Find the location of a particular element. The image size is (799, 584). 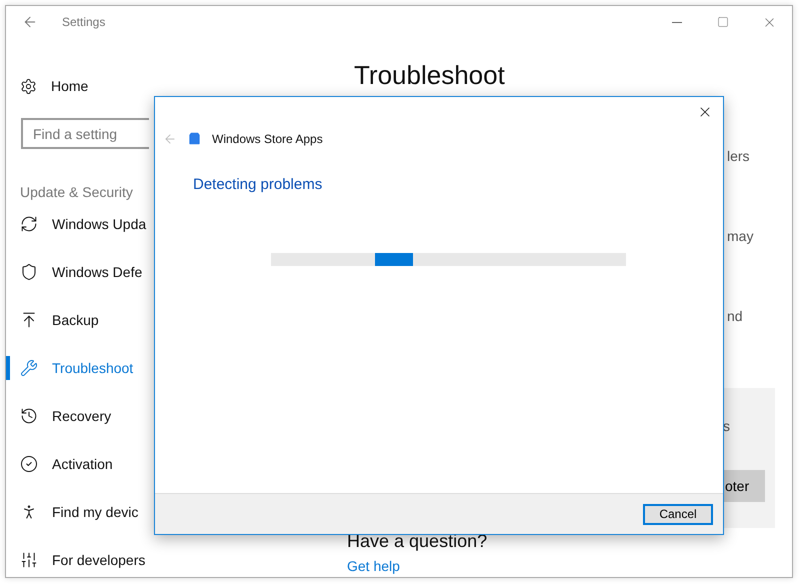

cancel-button: Cancel is located at coordinates (678, 514).